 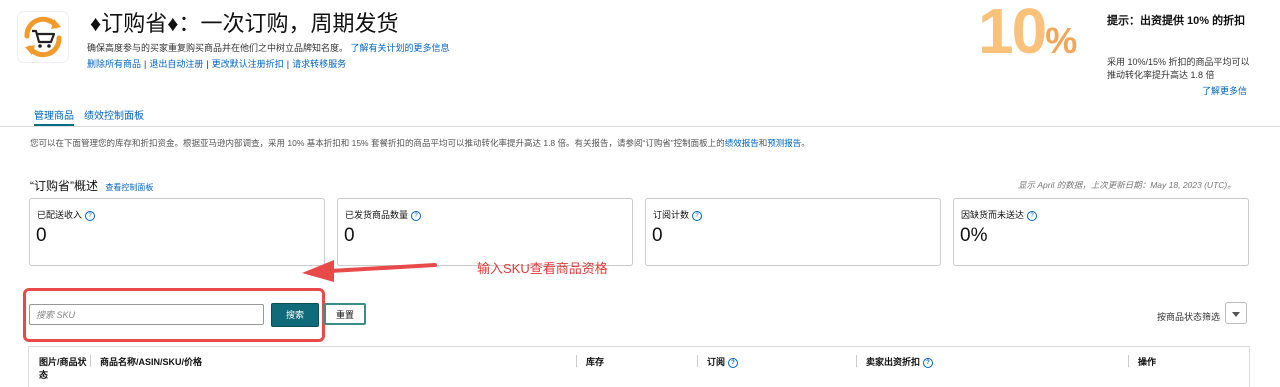 What do you see at coordinates (60, 215) in the screenshot?
I see `metric-label-text: 已配送收入` at bounding box center [60, 215].